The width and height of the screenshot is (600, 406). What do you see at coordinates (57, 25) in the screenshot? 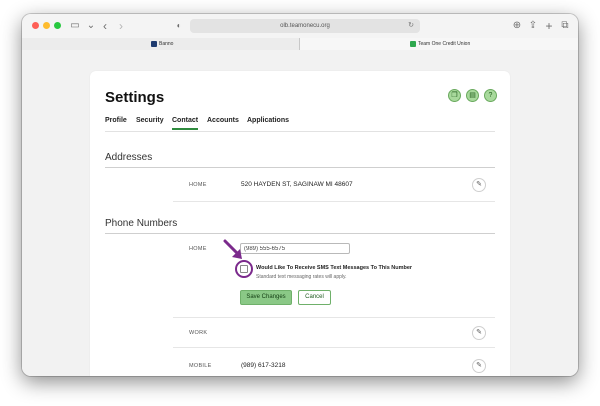
I see `zoom-window-button` at bounding box center [57, 25].